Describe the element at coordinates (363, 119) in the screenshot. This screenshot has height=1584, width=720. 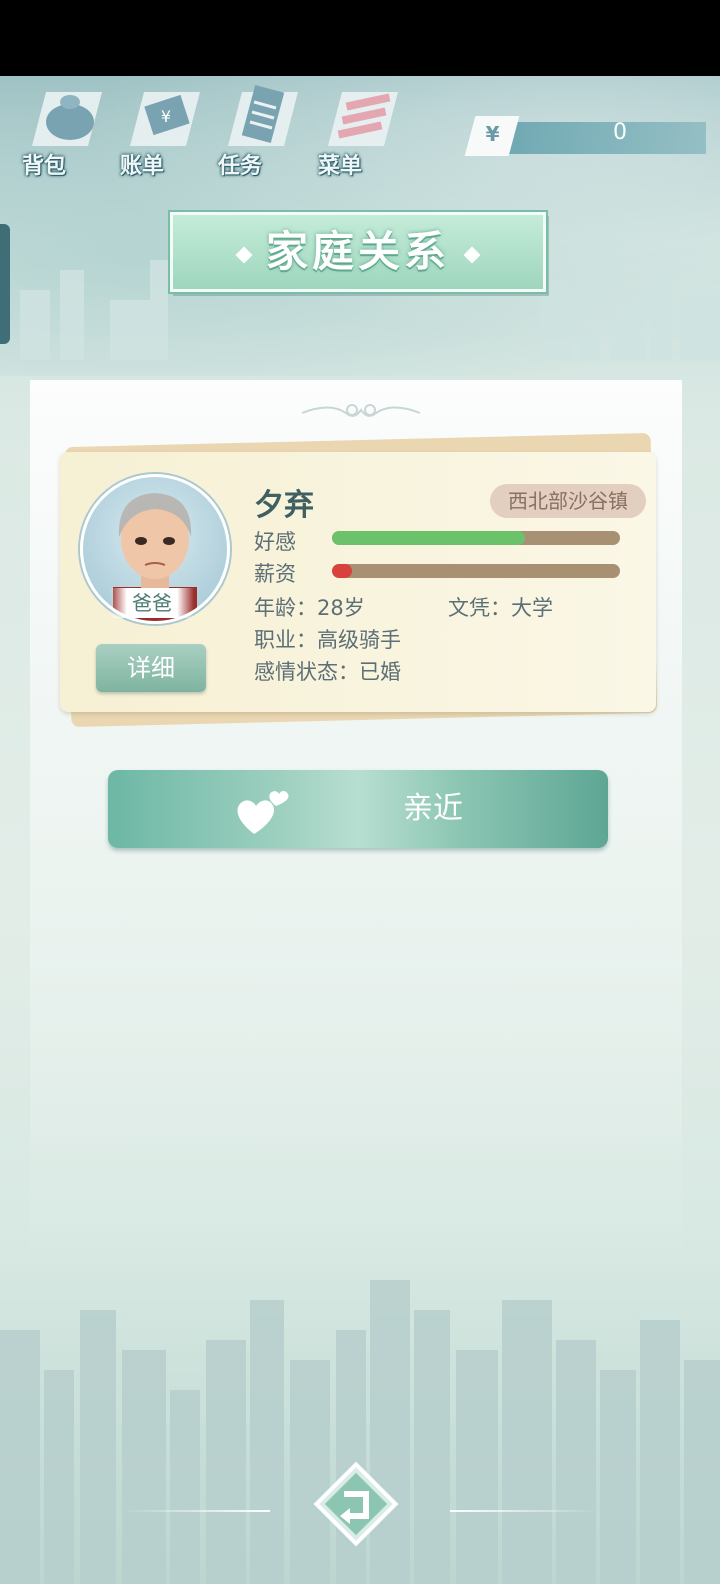
I see `menu-icon` at that location.